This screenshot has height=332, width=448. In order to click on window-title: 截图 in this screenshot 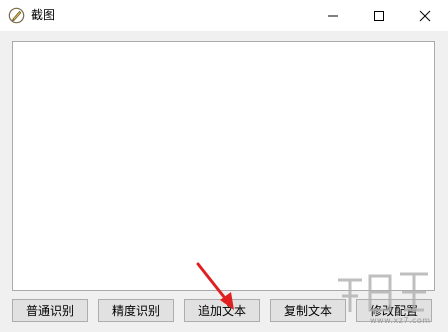, I will do `click(43, 15)`.